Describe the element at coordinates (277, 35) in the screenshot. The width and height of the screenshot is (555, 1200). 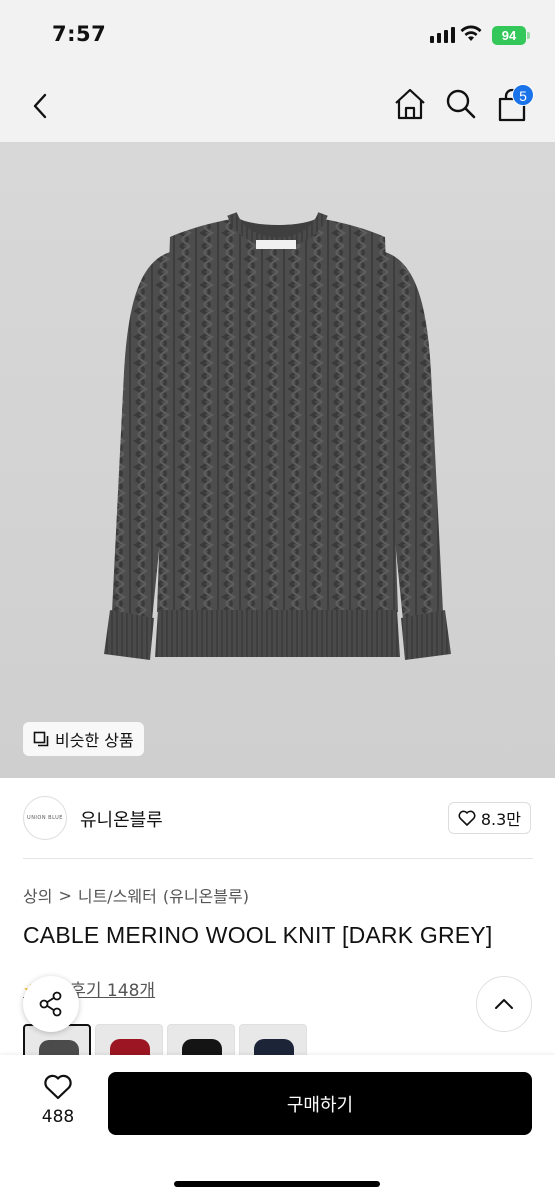
I see `status-bar: 7:57 94` at that location.